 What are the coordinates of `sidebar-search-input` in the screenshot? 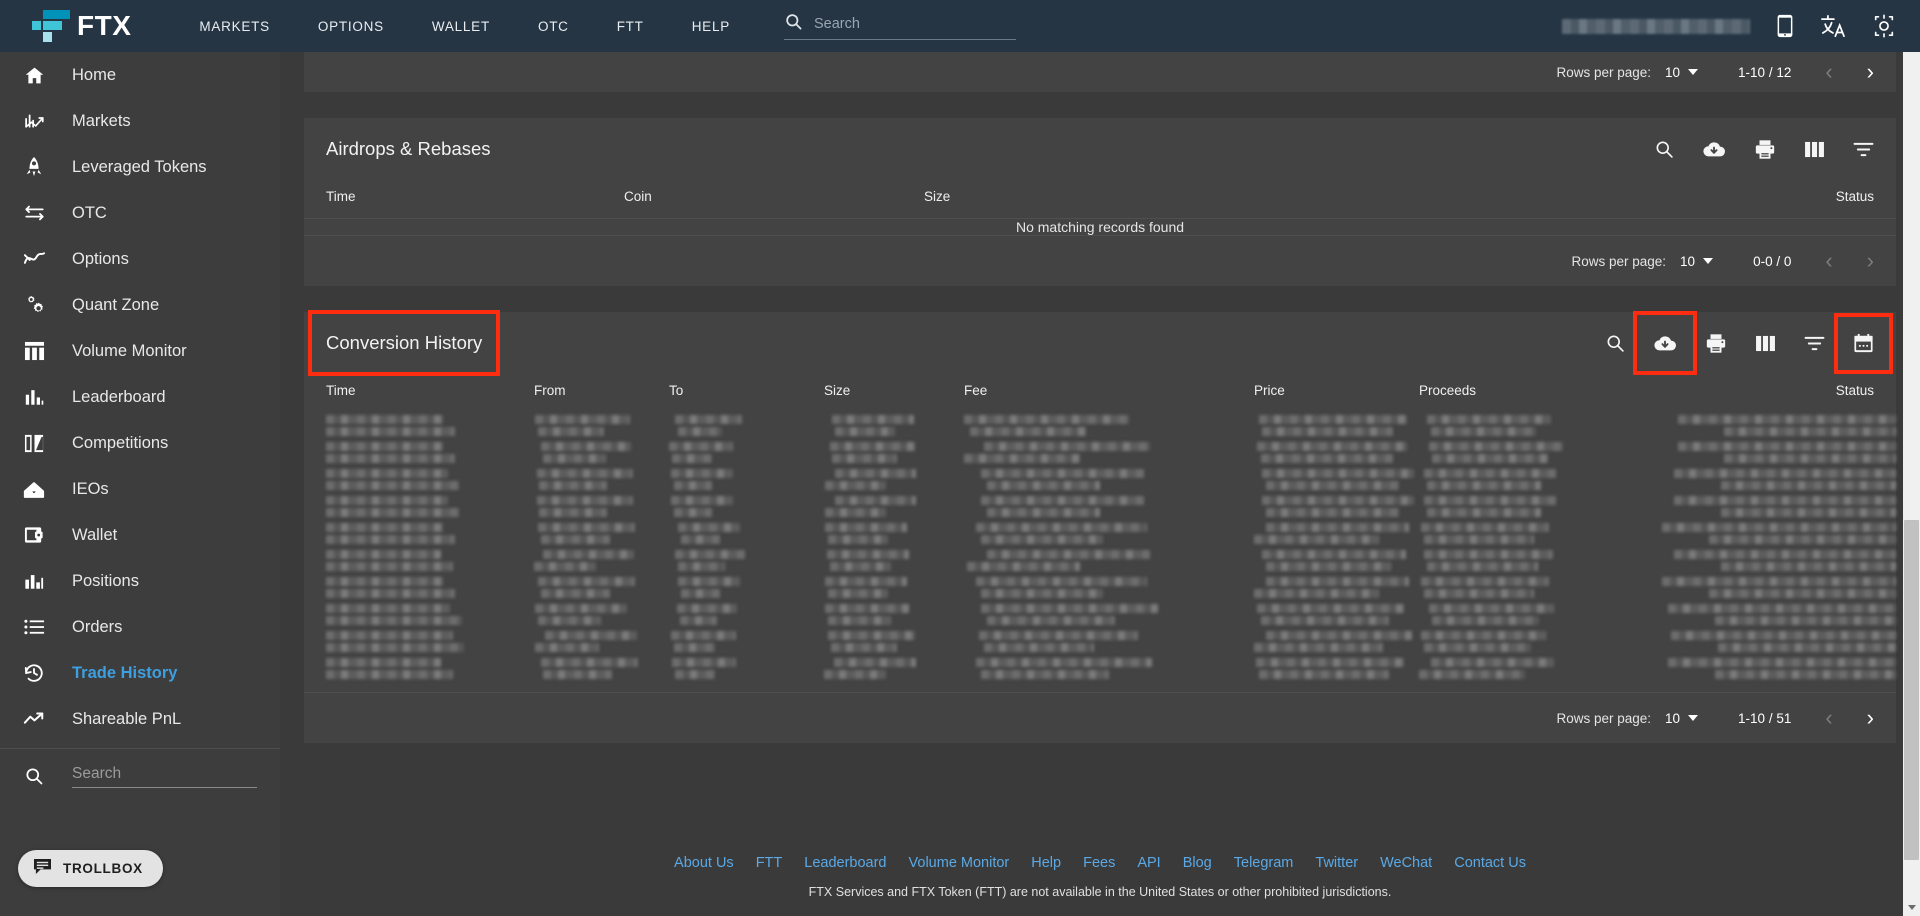 It's located at (164, 773).